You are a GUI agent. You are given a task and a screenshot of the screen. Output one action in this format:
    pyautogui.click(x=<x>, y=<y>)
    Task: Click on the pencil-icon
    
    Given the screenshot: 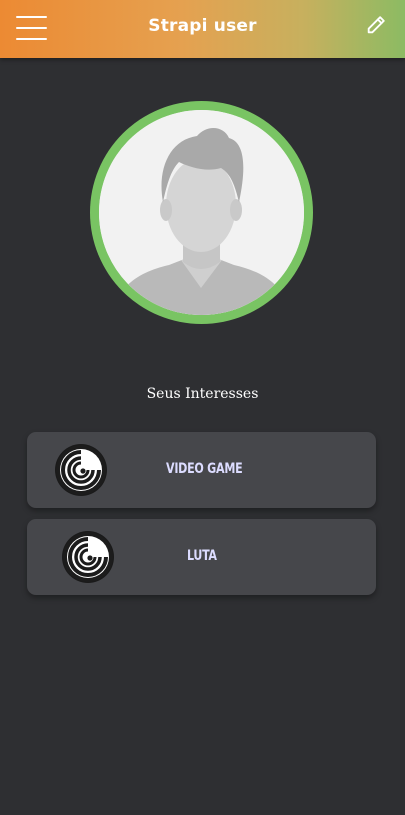 What is the action you would take?
    pyautogui.click(x=376, y=25)
    